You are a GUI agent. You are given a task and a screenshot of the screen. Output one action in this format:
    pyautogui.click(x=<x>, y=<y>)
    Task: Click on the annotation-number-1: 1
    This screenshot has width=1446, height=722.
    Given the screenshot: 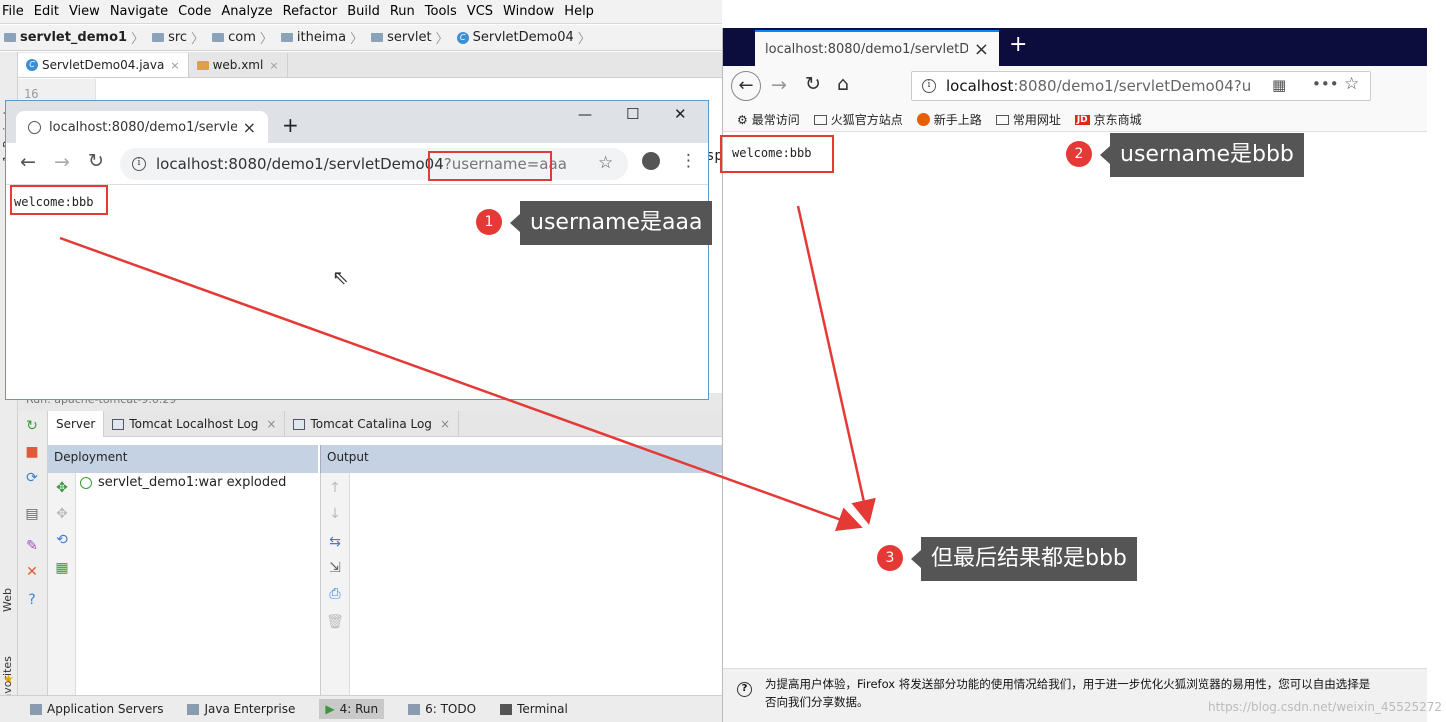 What is the action you would take?
    pyautogui.click(x=489, y=222)
    